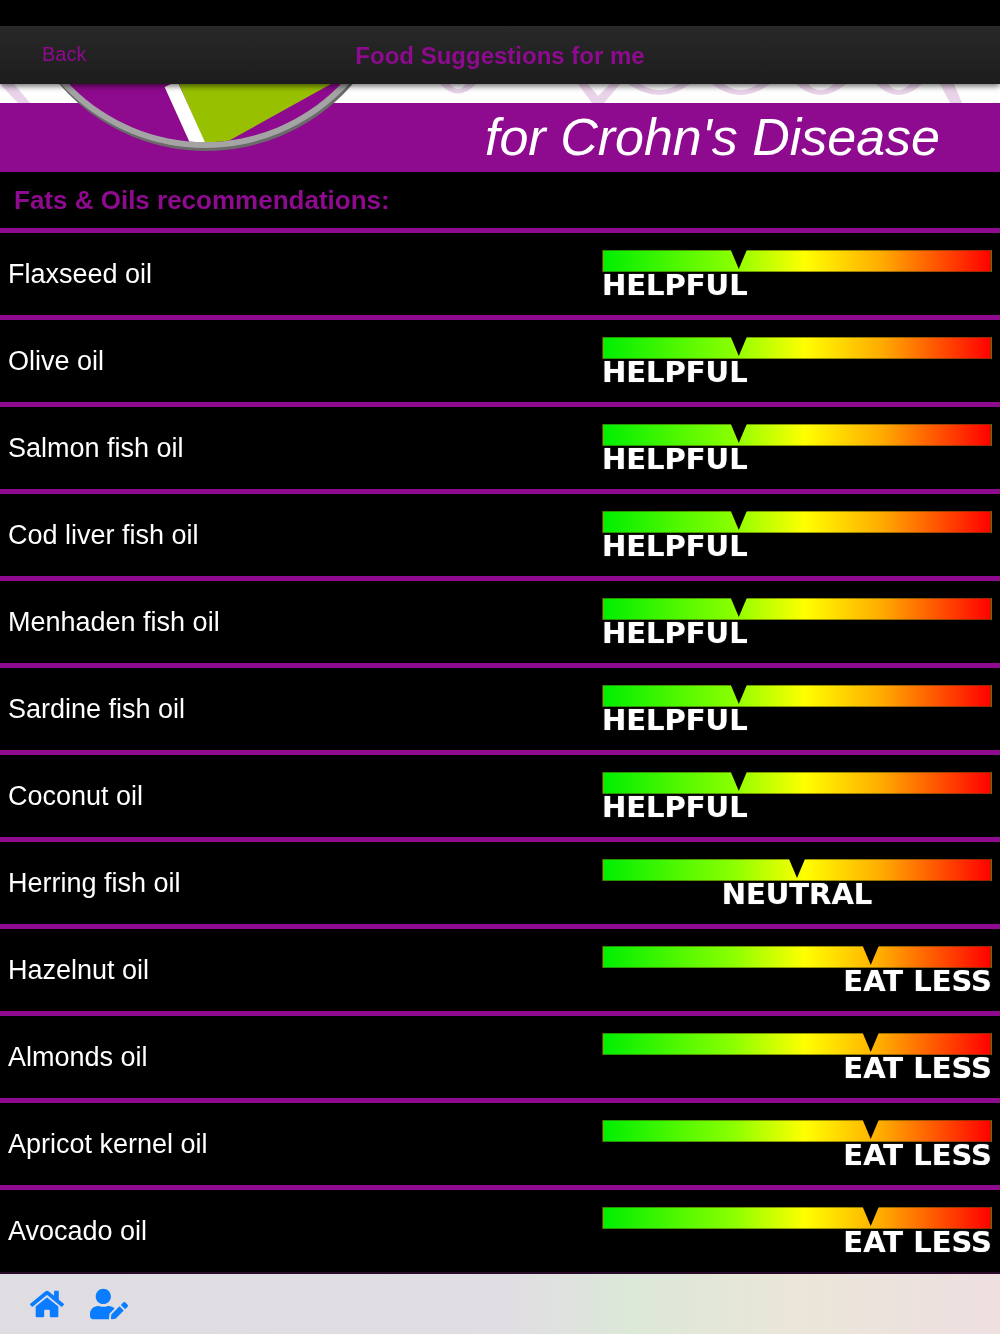 Image resolution: width=1000 pixels, height=1334 pixels. I want to click on food-name: Apricot kernel oil, so click(108, 1144).